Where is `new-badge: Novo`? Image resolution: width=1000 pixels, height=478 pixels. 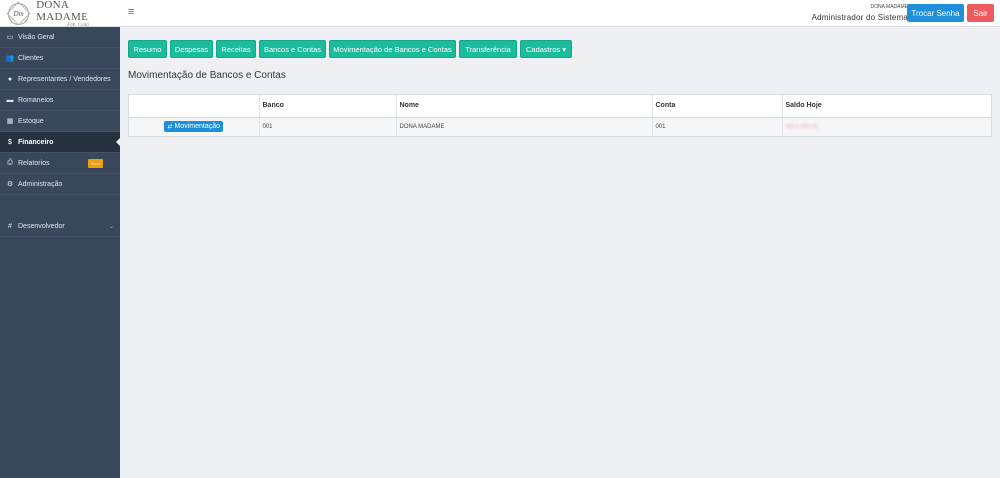
new-badge: Novo is located at coordinates (96, 163).